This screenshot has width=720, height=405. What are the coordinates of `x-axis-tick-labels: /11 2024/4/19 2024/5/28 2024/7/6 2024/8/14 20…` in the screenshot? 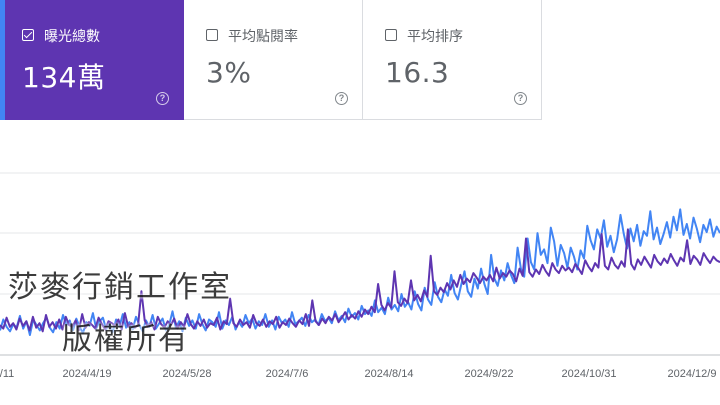 It's located at (358, 374).